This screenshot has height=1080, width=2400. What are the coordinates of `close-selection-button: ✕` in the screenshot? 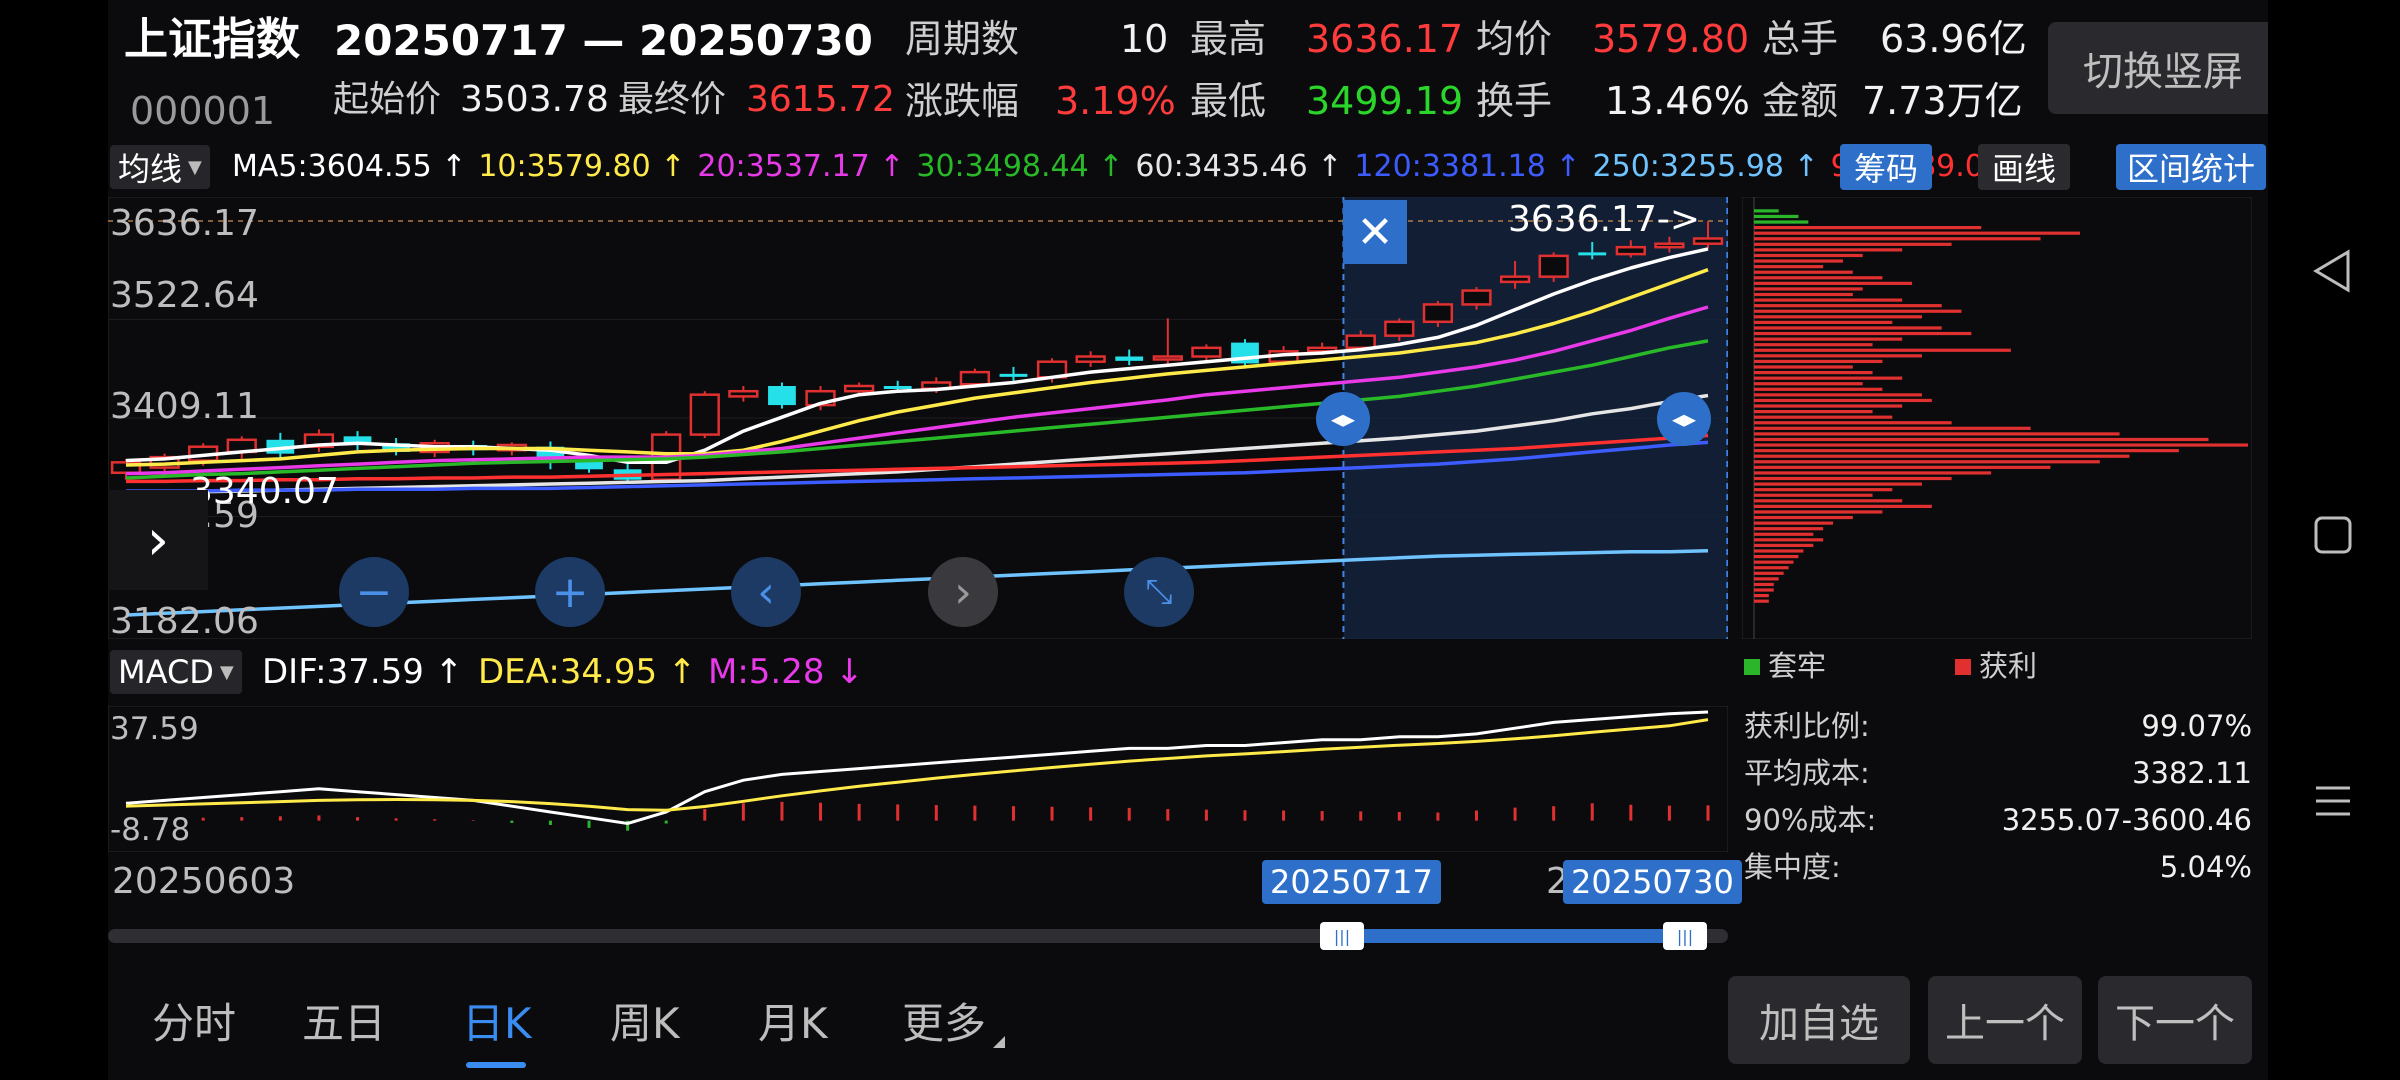 It's located at (1375, 232).